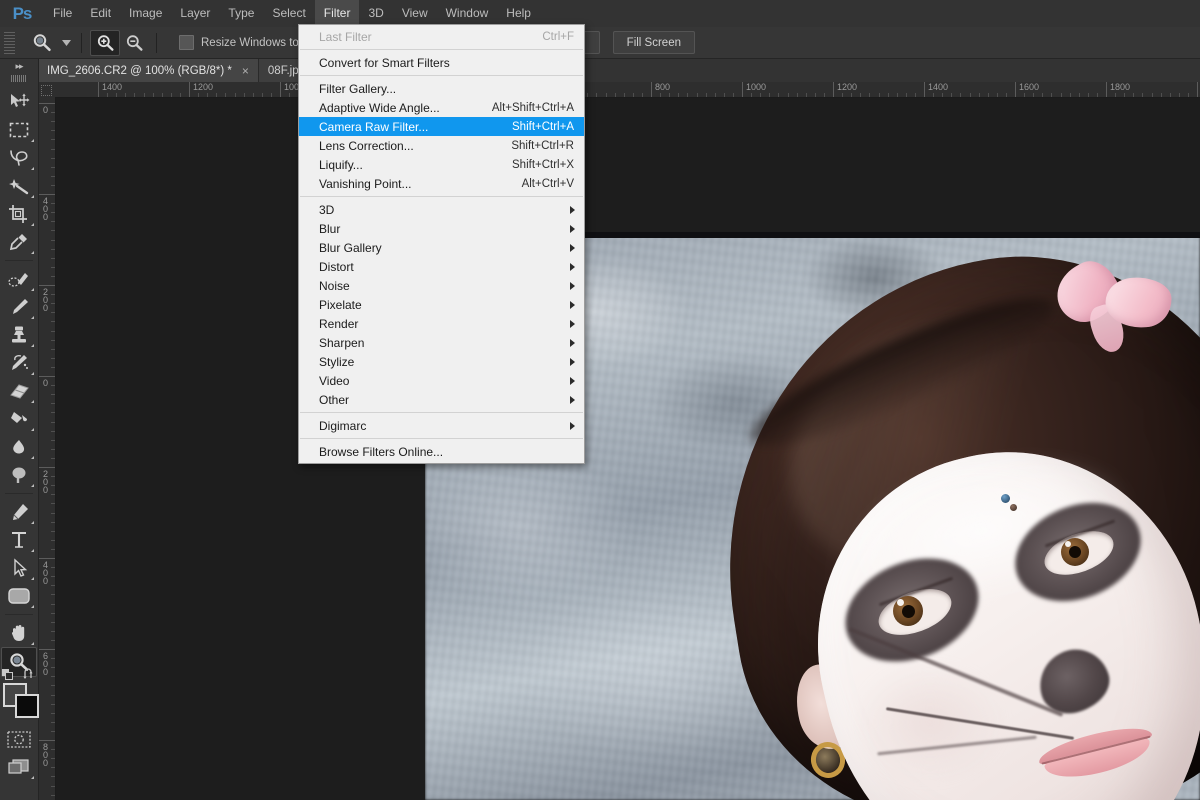 The height and width of the screenshot is (800, 1200). Describe the element at coordinates (441, 164) in the screenshot. I see `menu-item-liquify: Liquify... Shift+Ctrl+X` at that location.